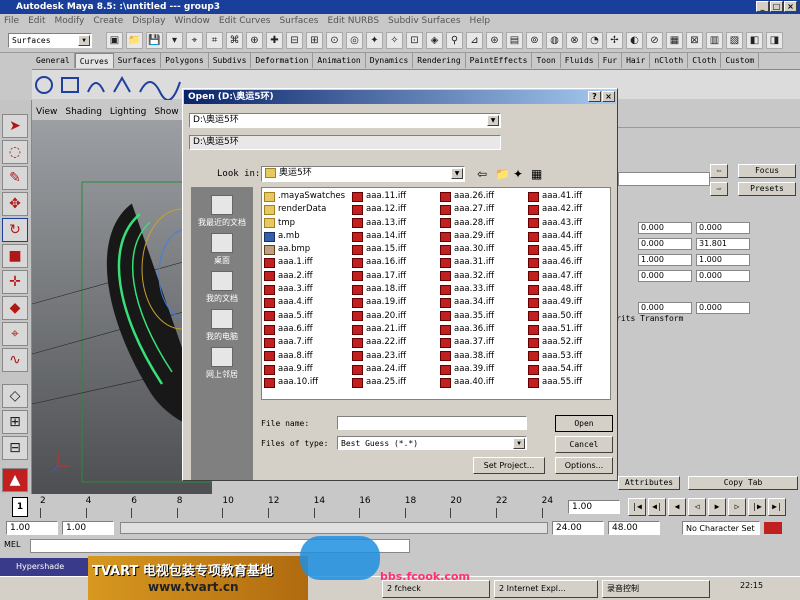  Describe the element at coordinates (15, 360) in the screenshot. I see `curve-tool-icon: ∿` at that location.